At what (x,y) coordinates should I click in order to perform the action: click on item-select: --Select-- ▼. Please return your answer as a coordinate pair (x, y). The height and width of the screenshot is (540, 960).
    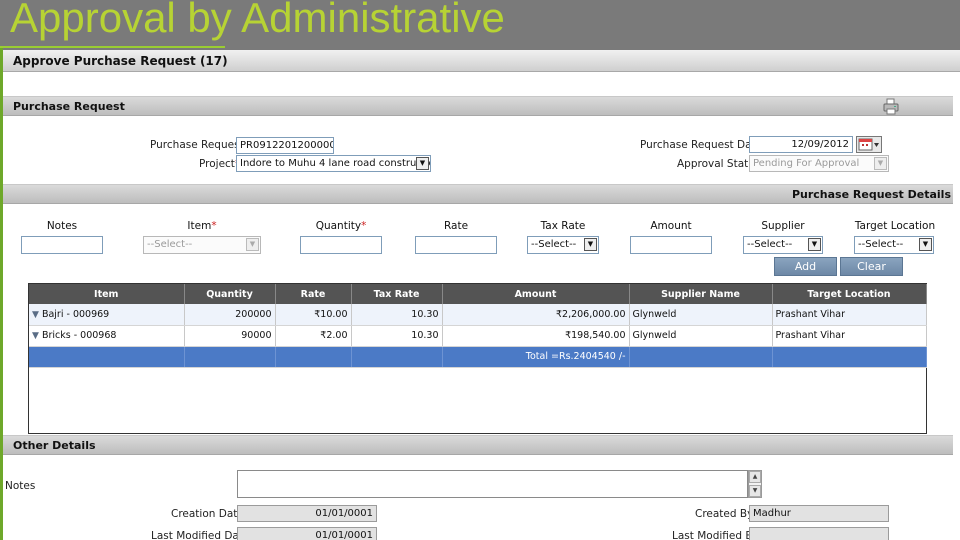
    Looking at the image, I should click on (202, 245).